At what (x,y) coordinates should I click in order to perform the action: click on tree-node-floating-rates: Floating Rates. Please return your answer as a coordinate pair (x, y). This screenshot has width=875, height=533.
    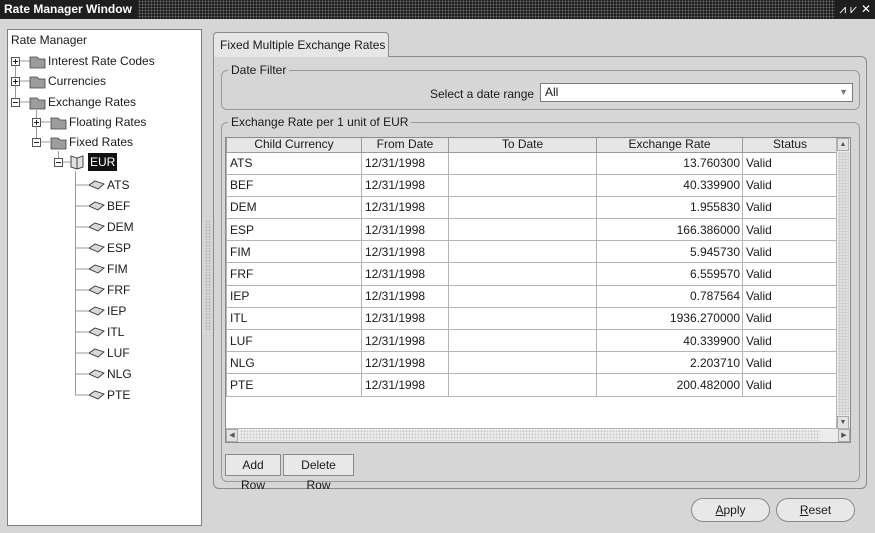
    Looking at the image, I should click on (107, 122).